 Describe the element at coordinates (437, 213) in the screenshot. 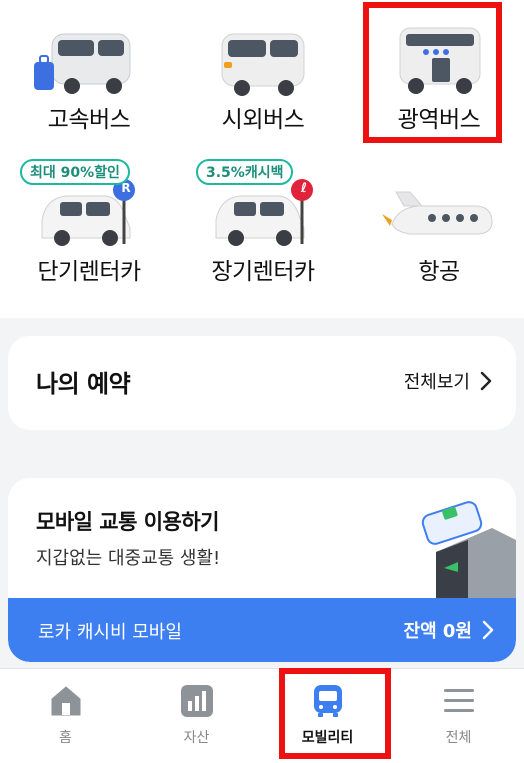

I see `airplane-icon` at that location.